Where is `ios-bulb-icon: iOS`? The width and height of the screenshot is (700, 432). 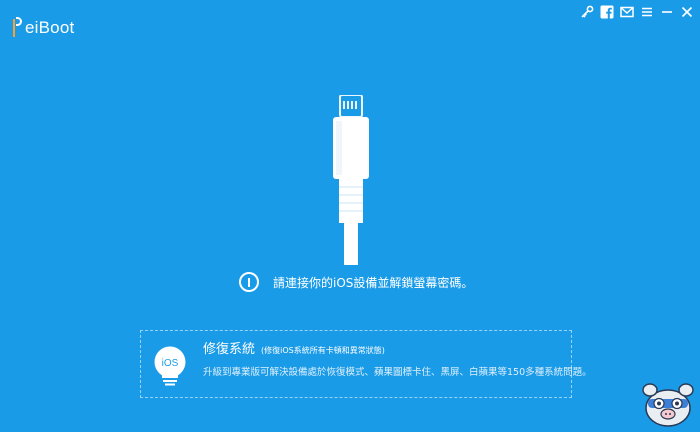 ios-bulb-icon: iOS is located at coordinates (170, 366).